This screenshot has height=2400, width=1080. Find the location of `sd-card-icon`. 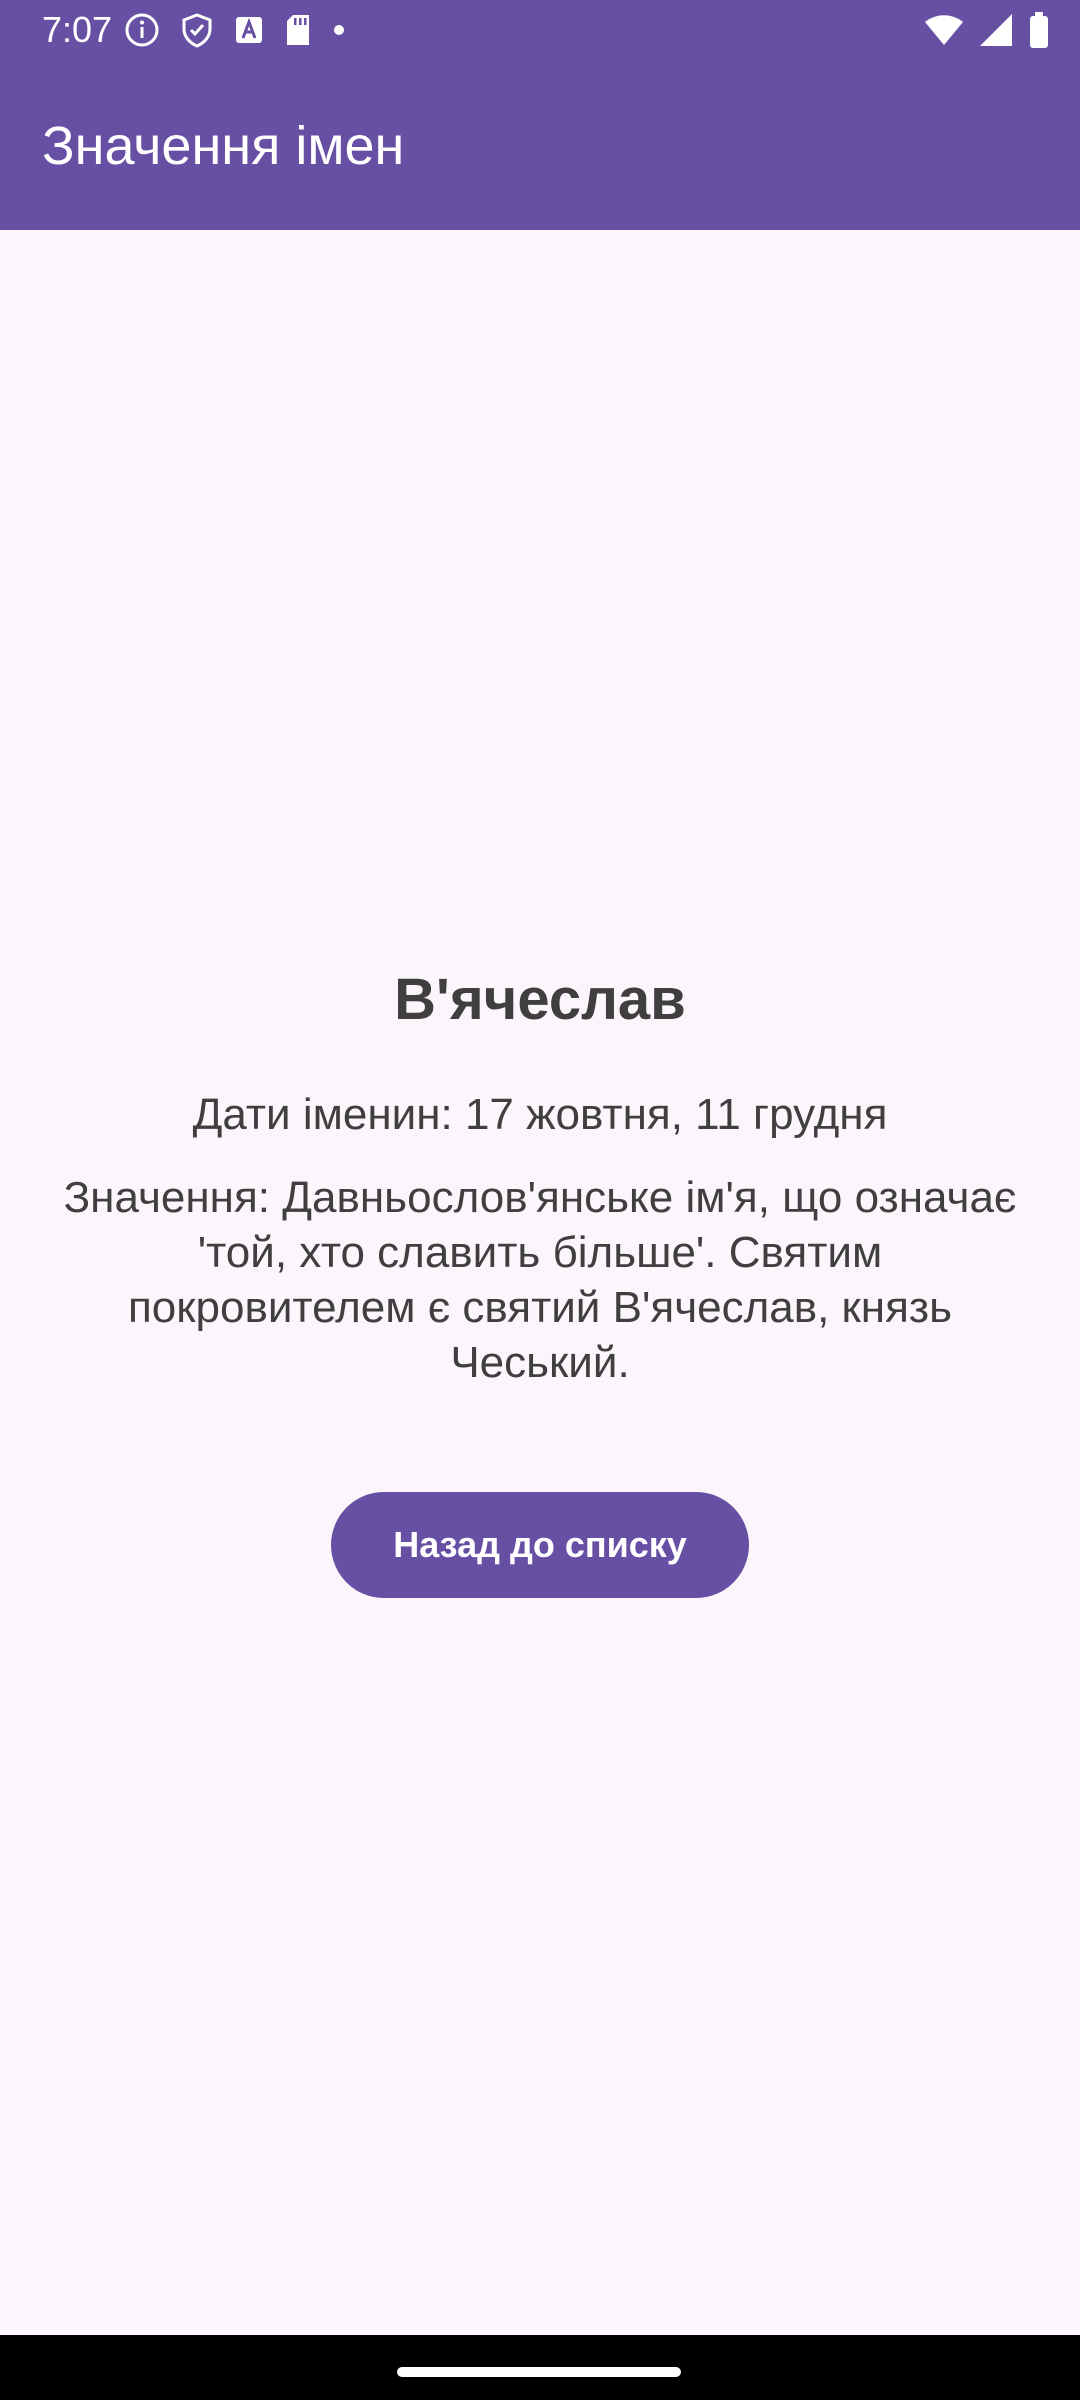

sd-card-icon is located at coordinates (298, 32).